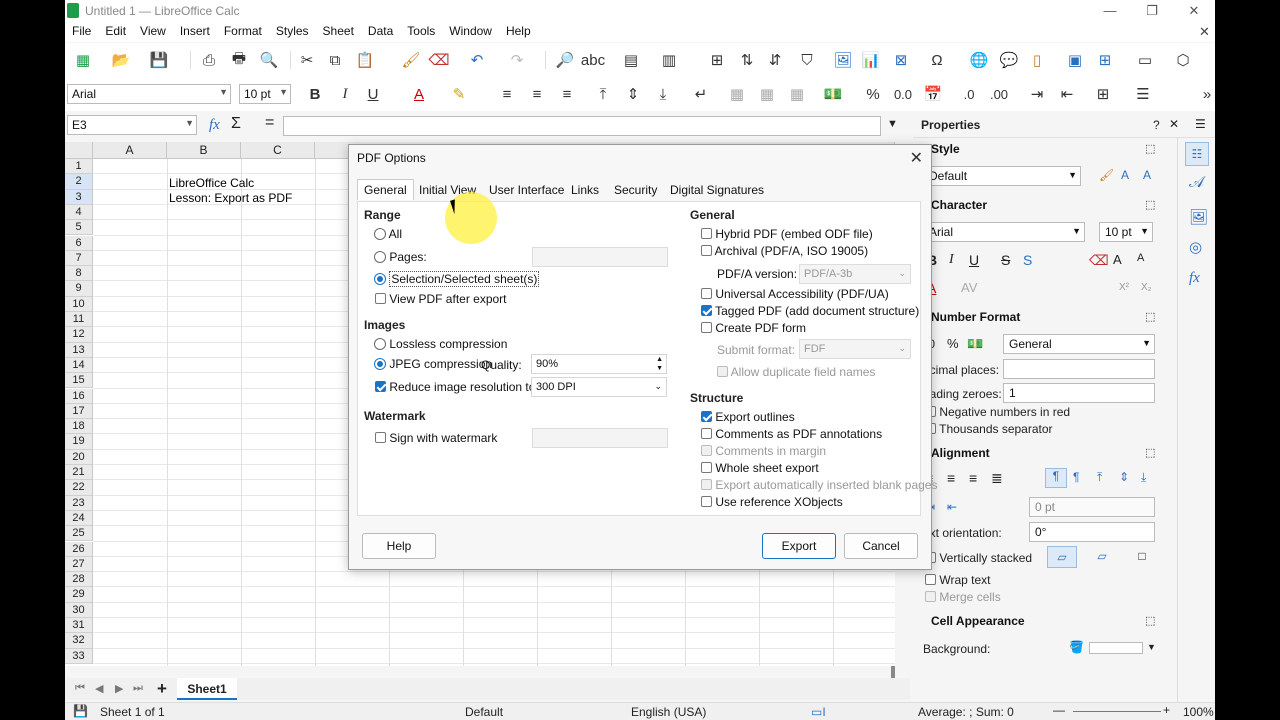 This screenshot has width=1280, height=720. What do you see at coordinates (79, 182) in the screenshot?
I see `row-header: 2` at bounding box center [79, 182].